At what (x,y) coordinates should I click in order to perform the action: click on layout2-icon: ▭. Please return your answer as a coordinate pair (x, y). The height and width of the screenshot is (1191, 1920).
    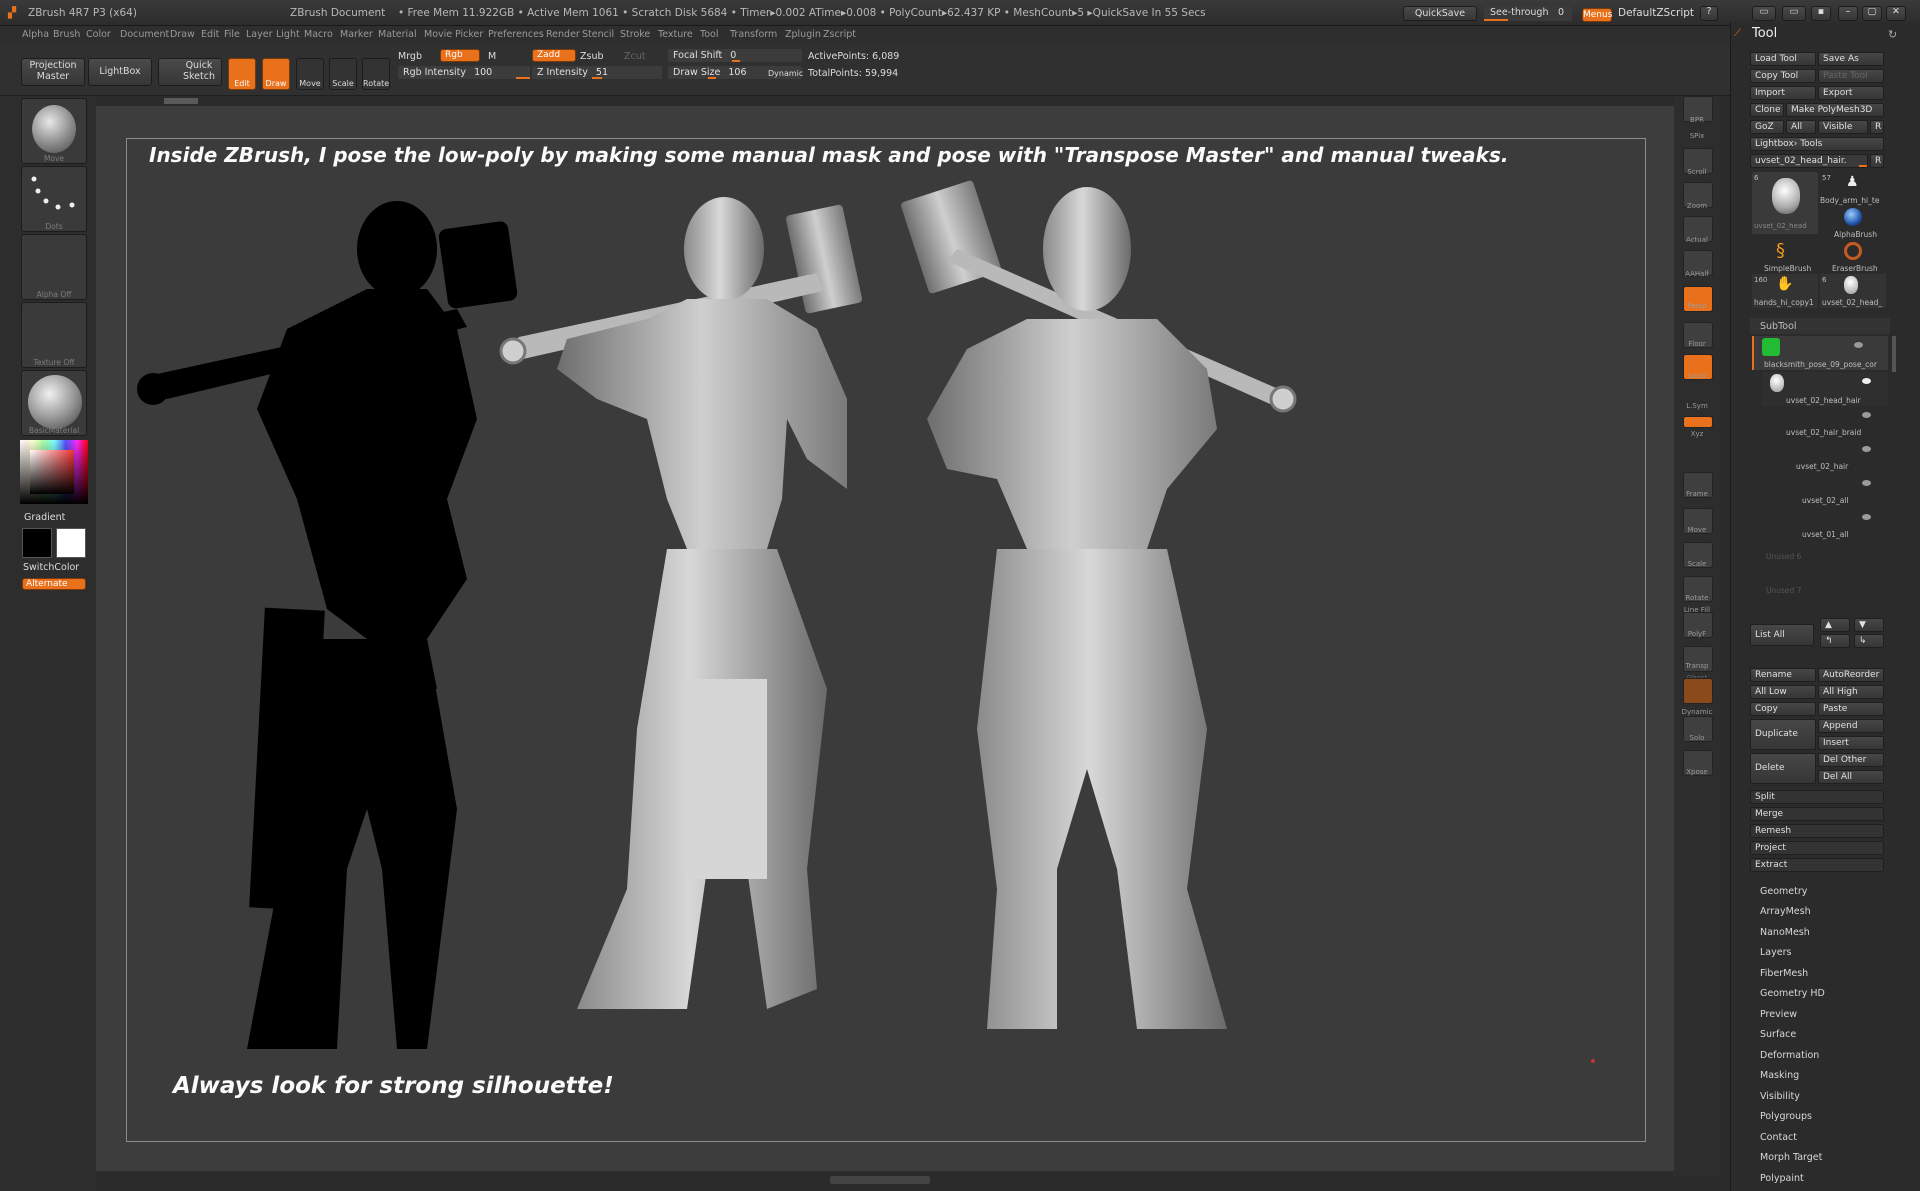
    Looking at the image, I should click on (1794, 13).